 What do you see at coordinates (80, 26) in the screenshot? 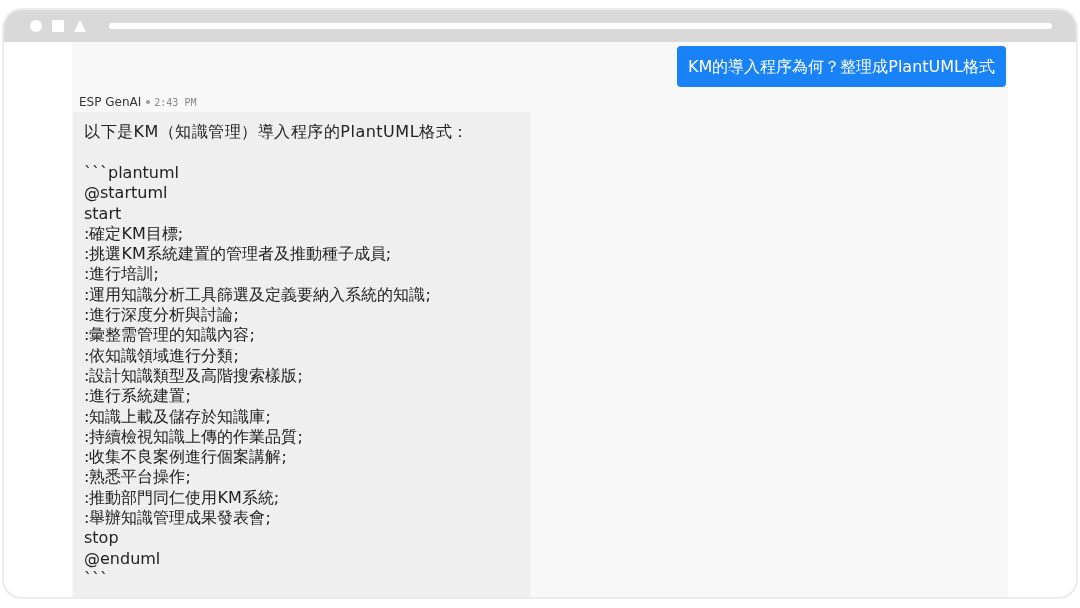
I see `triangle-icon` at bounding box center [80, 26].